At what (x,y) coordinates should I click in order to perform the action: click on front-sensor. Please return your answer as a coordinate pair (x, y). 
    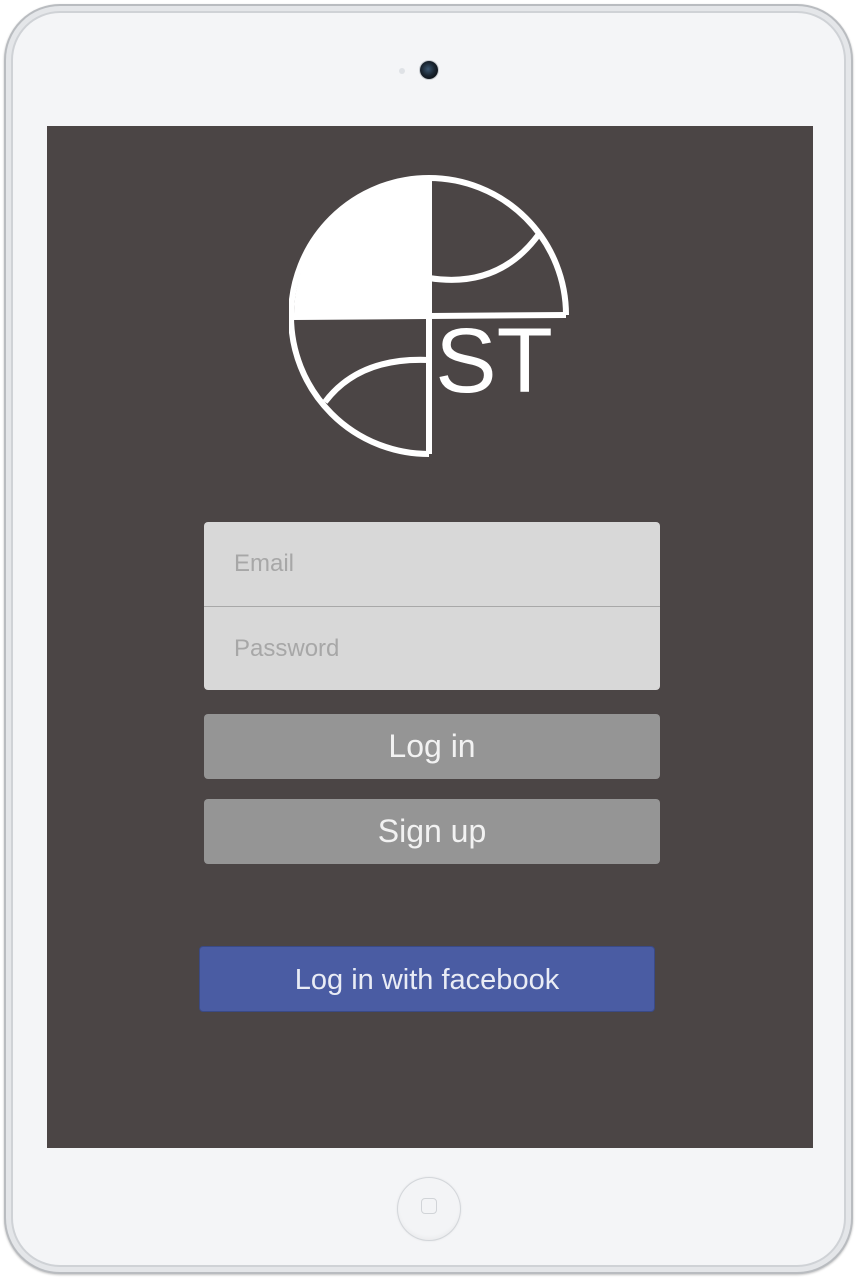
    Looking at the image, I should click on (402, 71).